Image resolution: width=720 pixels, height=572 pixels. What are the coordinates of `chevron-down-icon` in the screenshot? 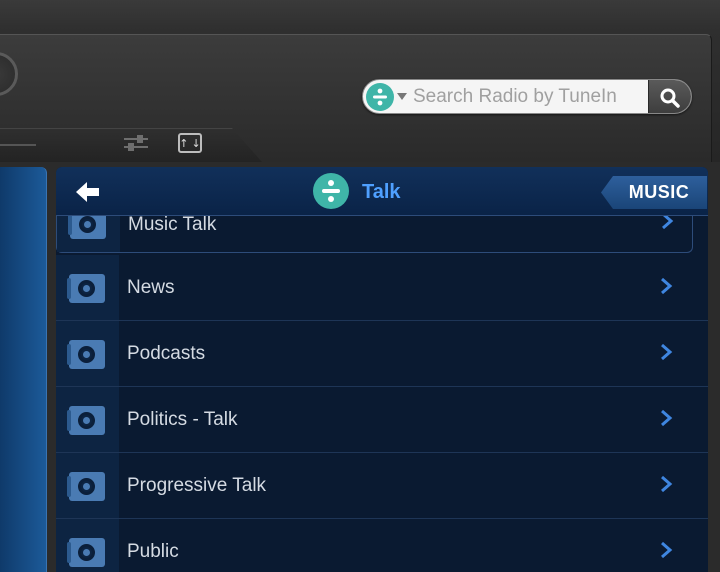 It's located at (402, 96).